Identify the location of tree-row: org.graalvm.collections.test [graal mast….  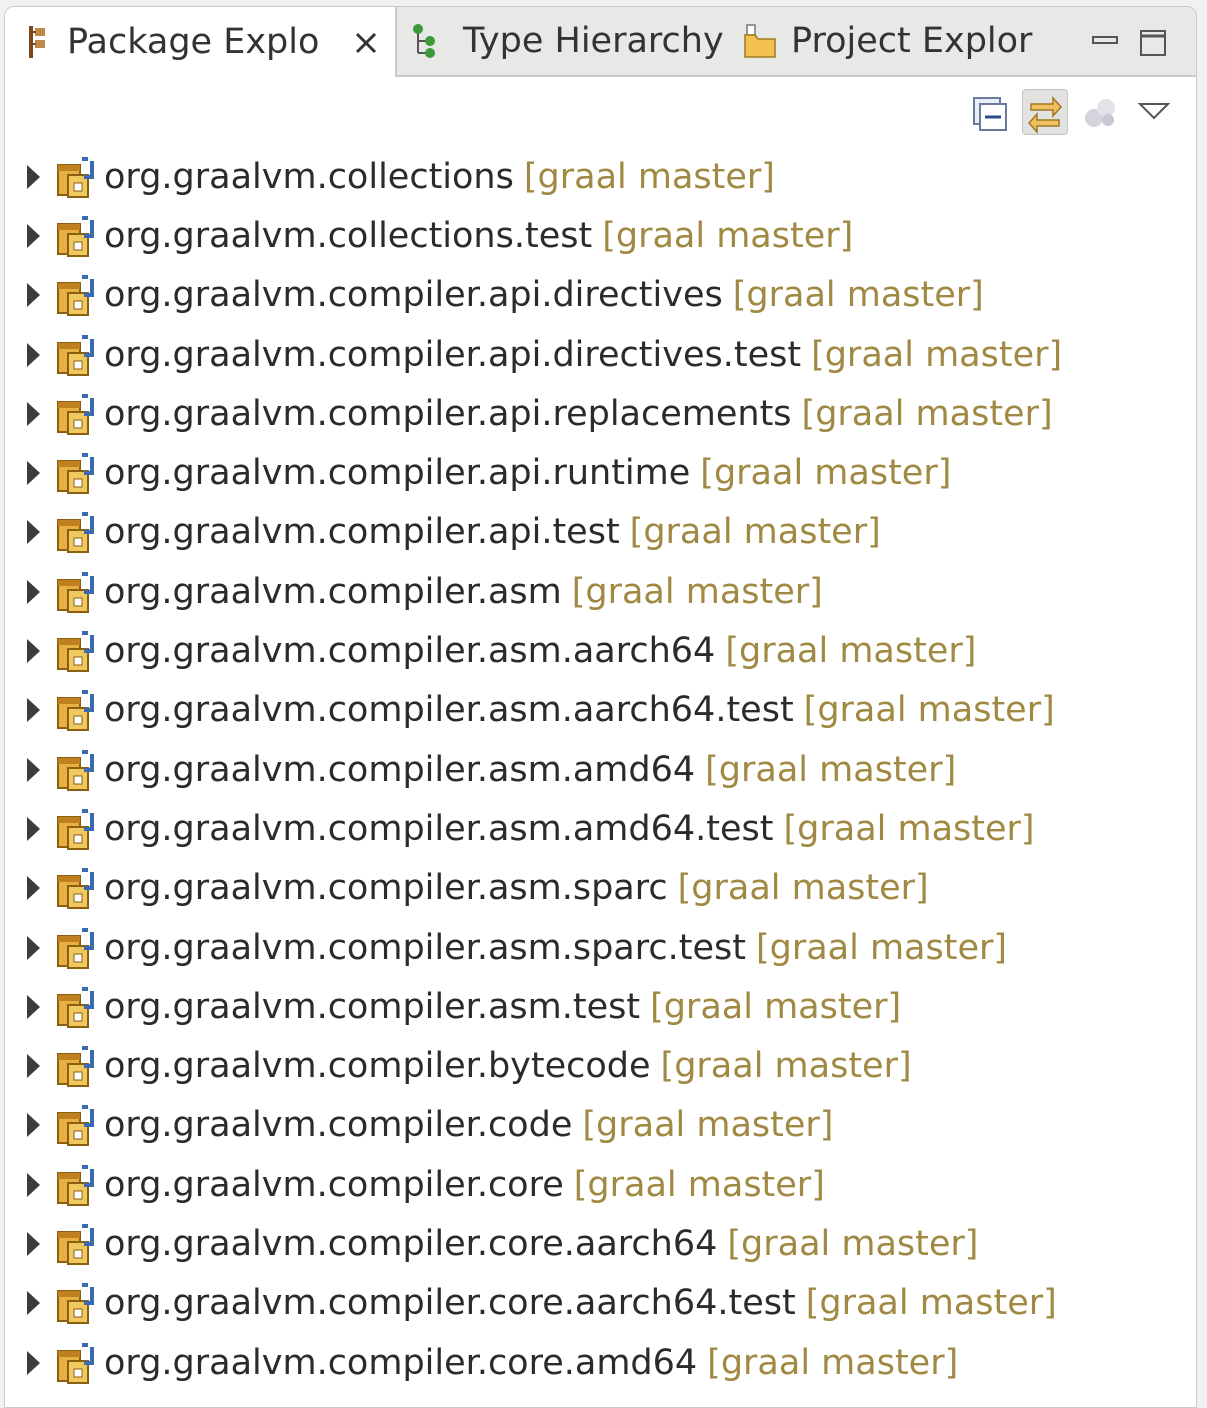
(600, 235).